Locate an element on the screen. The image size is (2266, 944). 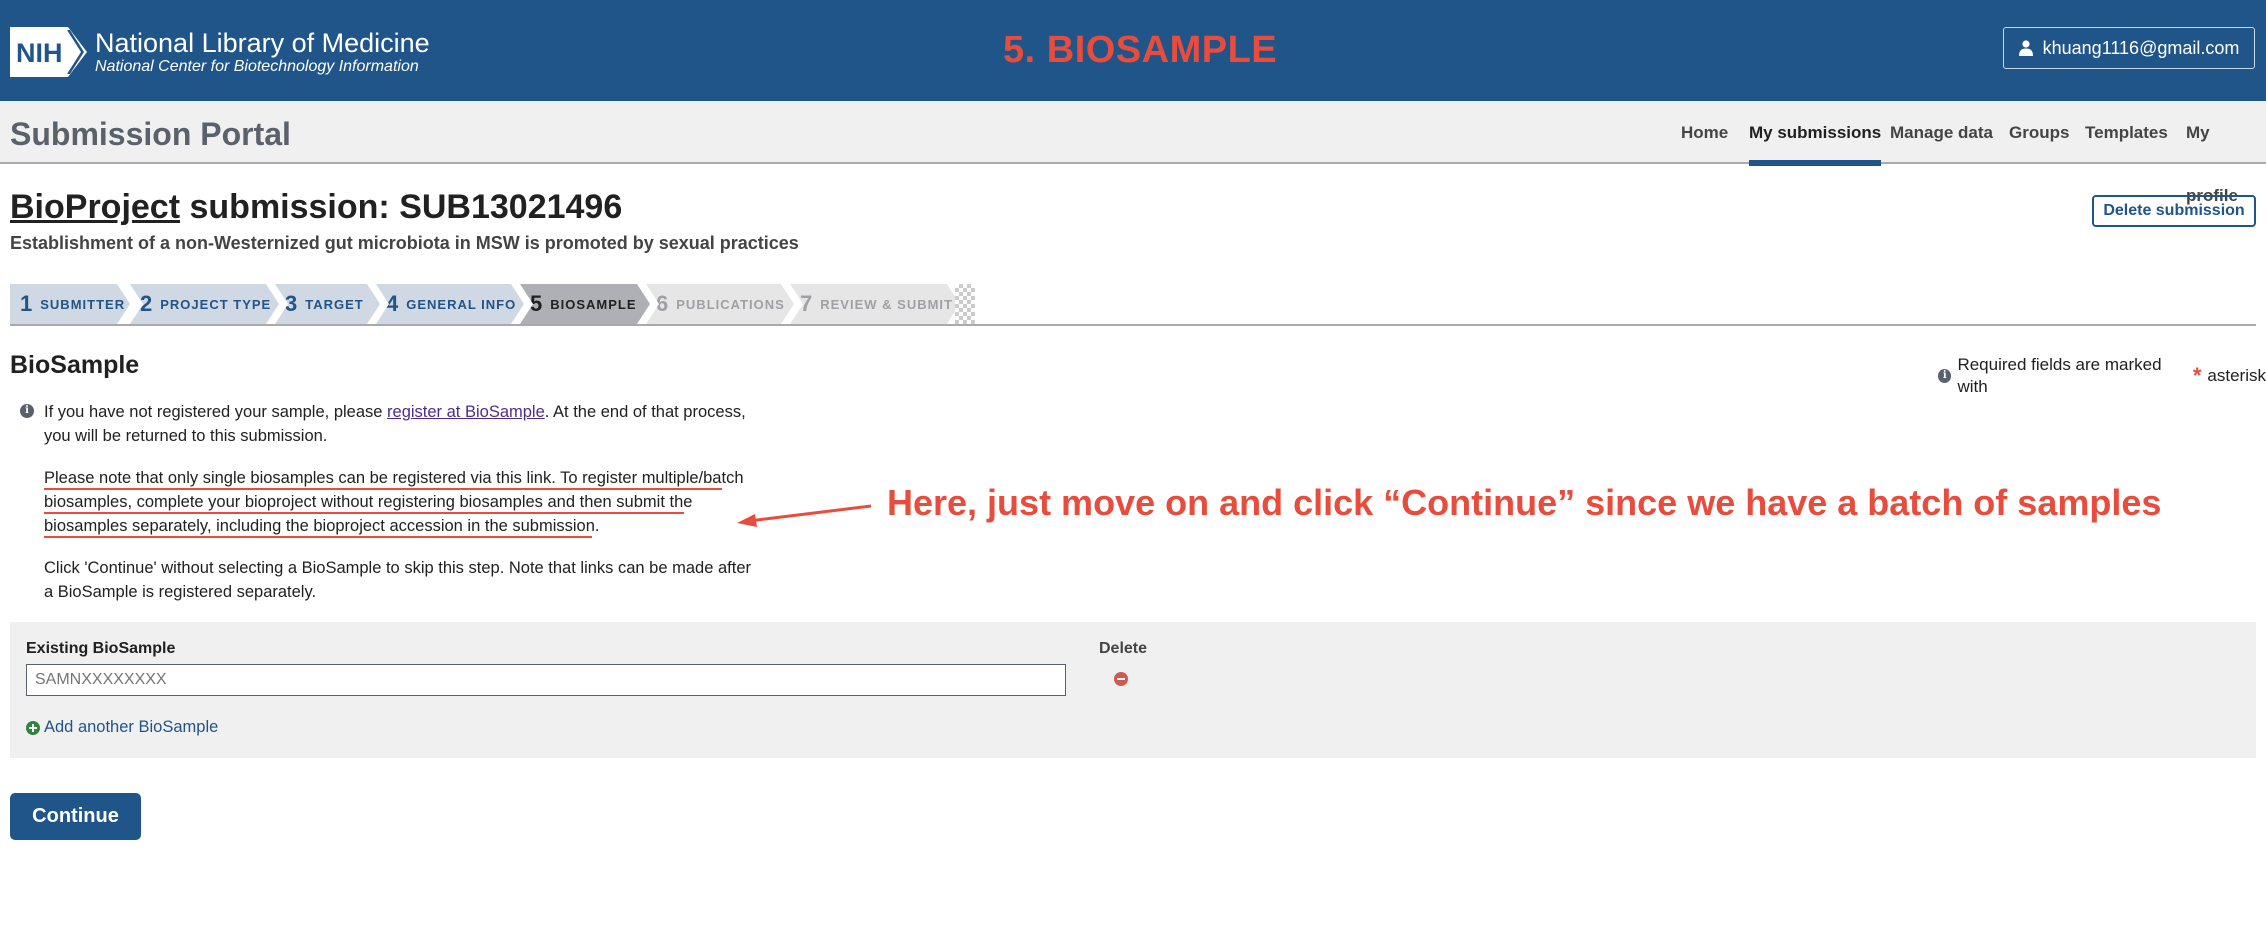
submission-title: BioProject submission: SUB13021496 is located at coordinates (316, 207).